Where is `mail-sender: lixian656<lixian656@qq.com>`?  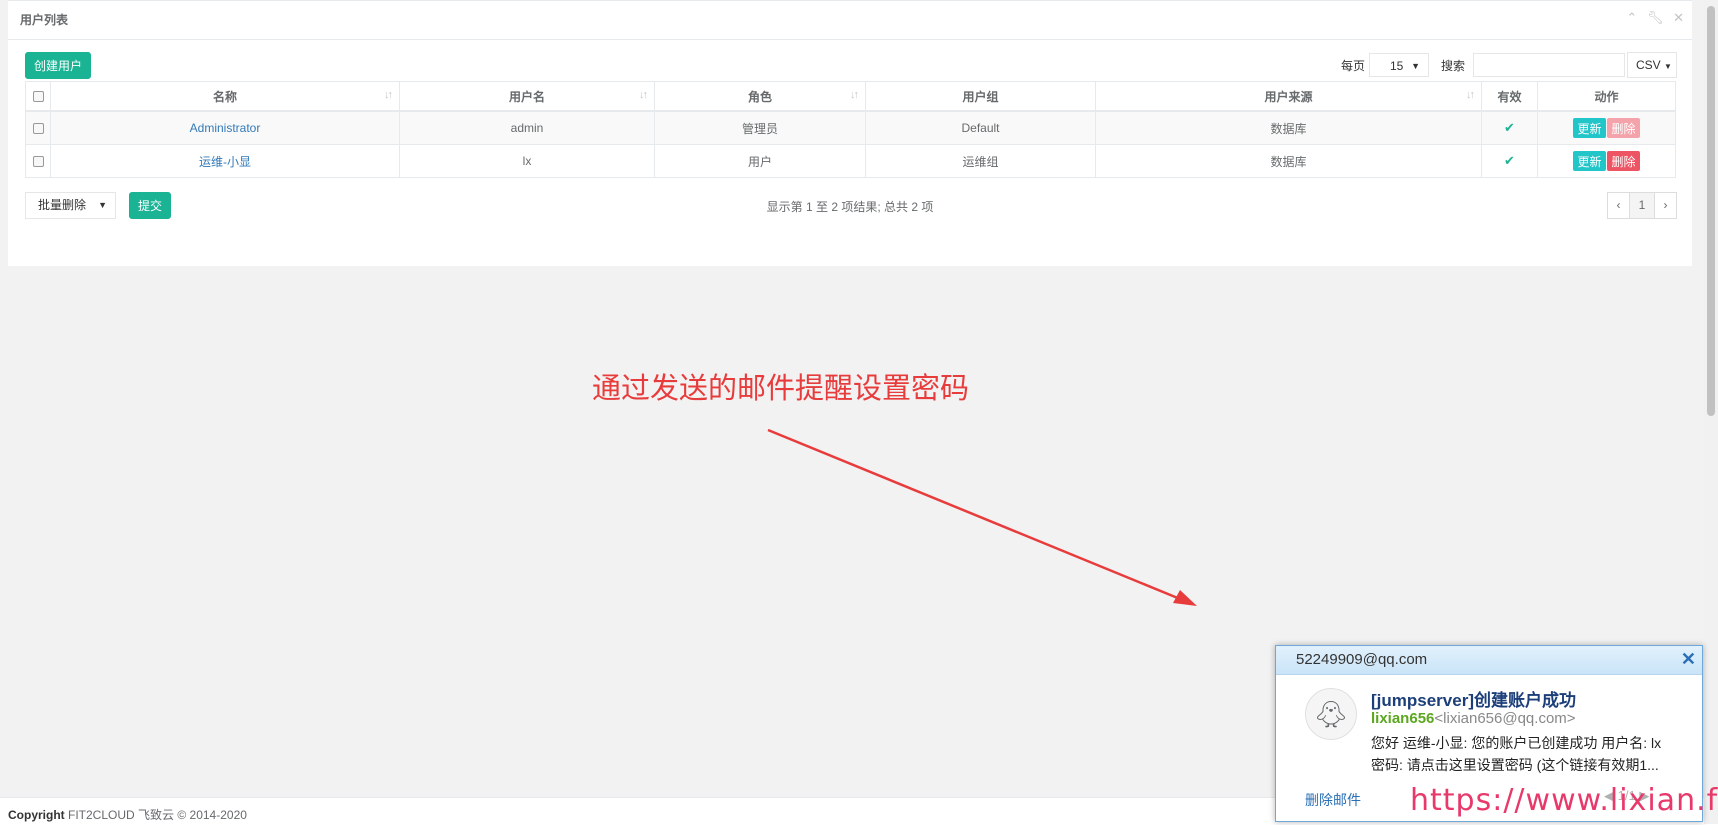
mail-sender: lixian656<lixian656@qq.com> is located at coordinates (1473, 718).